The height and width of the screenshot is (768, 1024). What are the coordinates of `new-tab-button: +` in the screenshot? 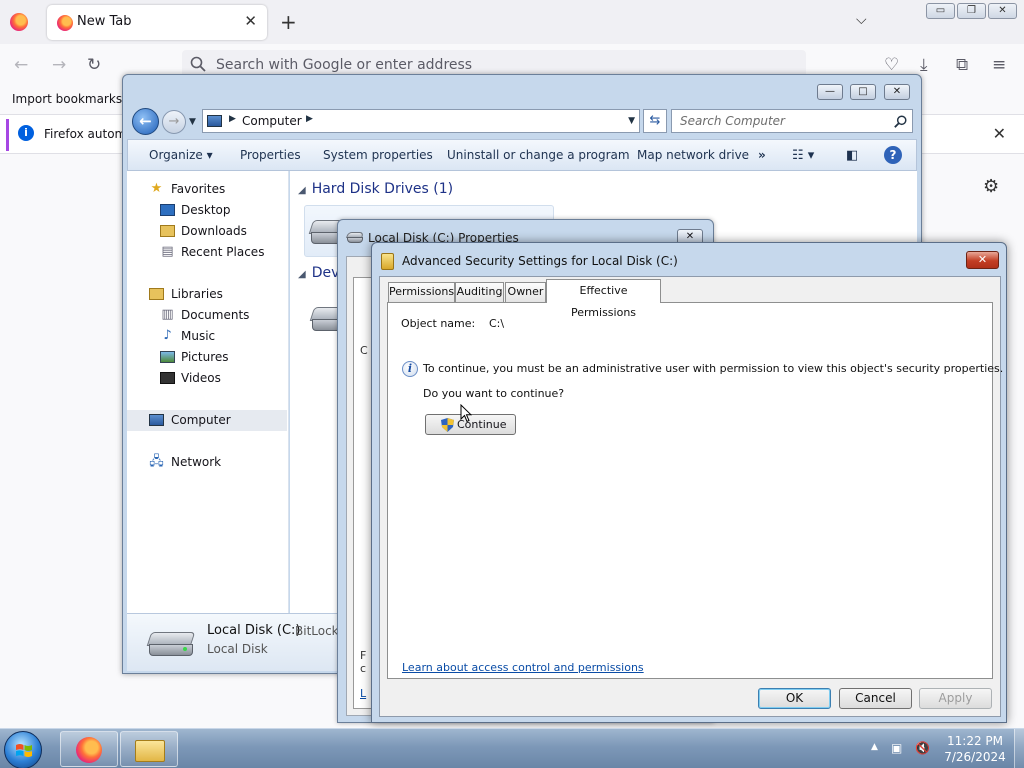 It's located at (288, 22).